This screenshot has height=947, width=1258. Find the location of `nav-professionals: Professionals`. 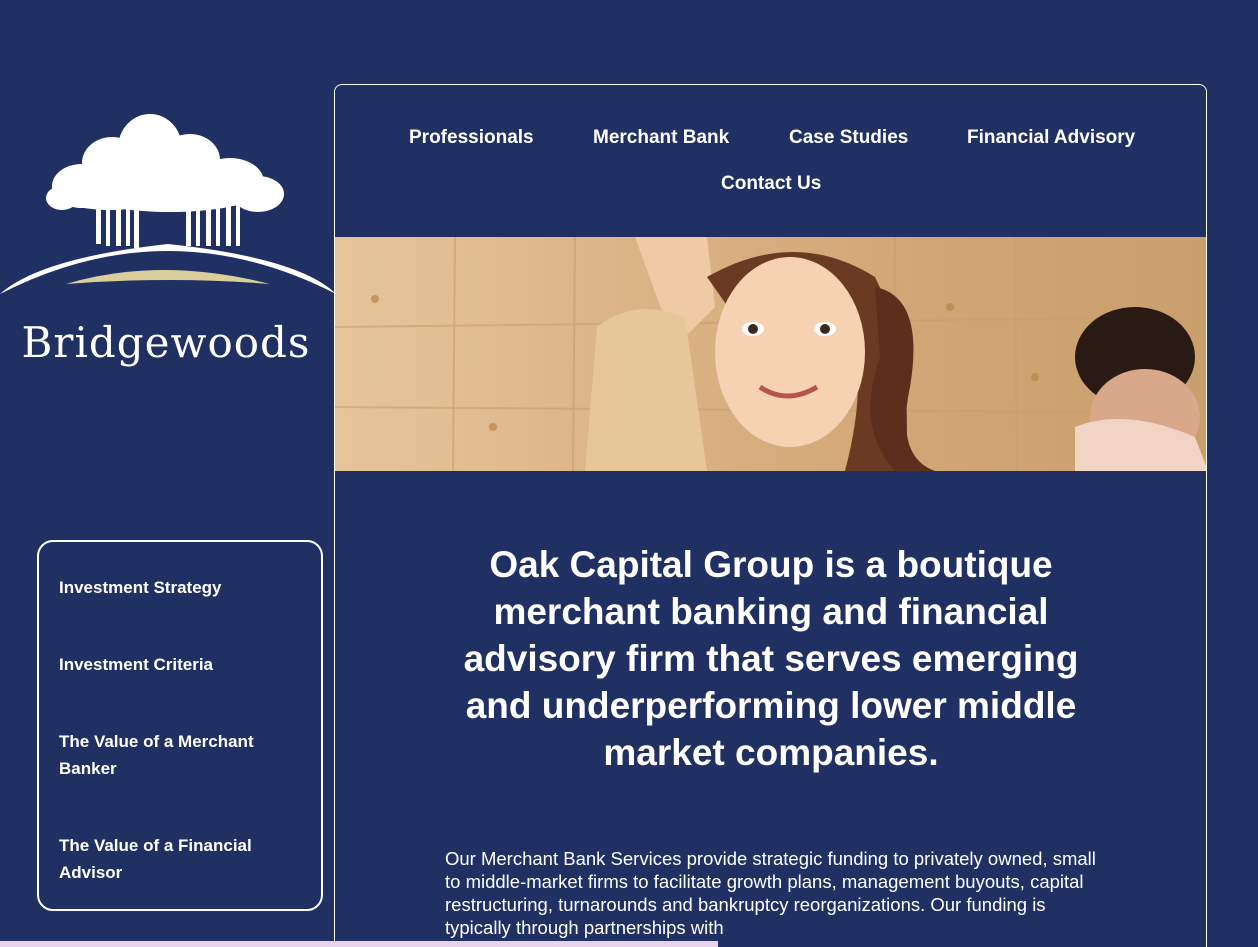

nav-professionals: Professionals is located at coordinates (471, 138).